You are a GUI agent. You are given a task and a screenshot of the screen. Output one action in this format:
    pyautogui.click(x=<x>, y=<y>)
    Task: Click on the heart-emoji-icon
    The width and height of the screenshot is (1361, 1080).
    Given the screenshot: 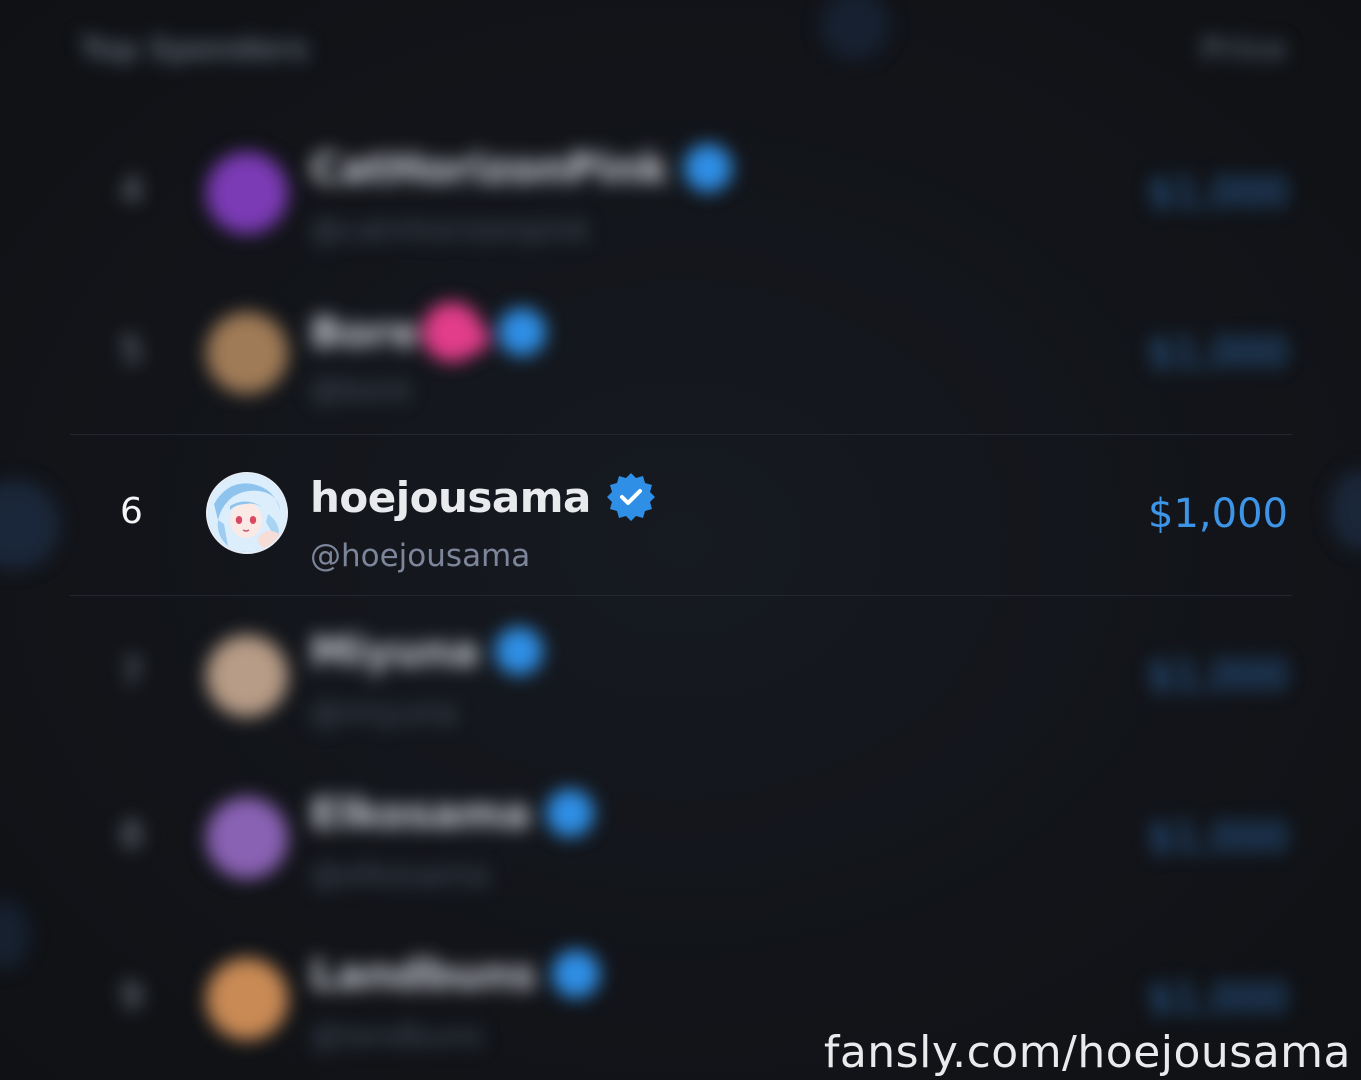 What is the action you would take?
    pyautogui.click(x=452, y=332)
    